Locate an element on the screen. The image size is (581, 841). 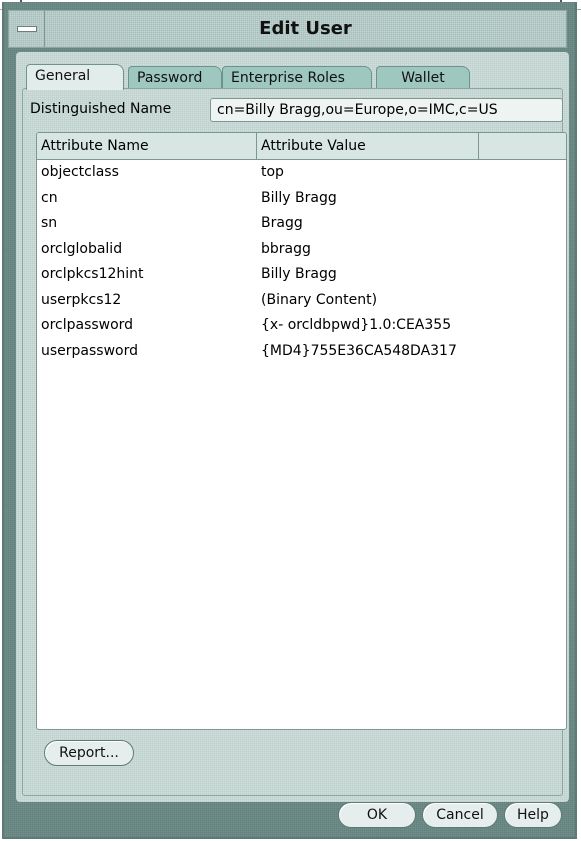
title-bar: Edit User is located at coordinates (287, 29).